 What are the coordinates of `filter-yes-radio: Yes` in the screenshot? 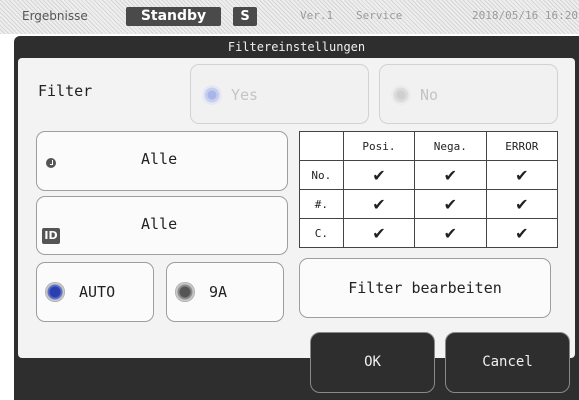 It's located at (279, 94).